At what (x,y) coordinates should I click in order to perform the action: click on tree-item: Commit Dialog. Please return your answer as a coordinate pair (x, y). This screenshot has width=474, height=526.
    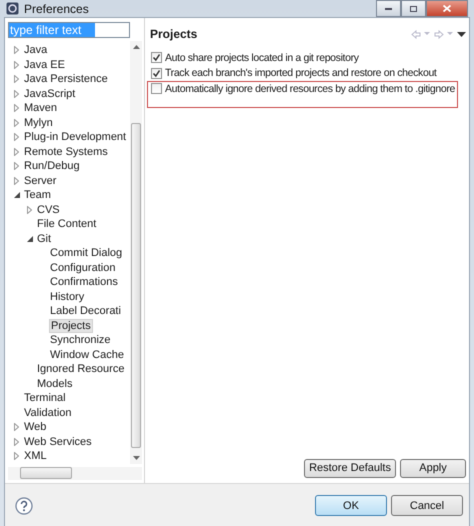
    Looking at the image, I should click on (86, 253).